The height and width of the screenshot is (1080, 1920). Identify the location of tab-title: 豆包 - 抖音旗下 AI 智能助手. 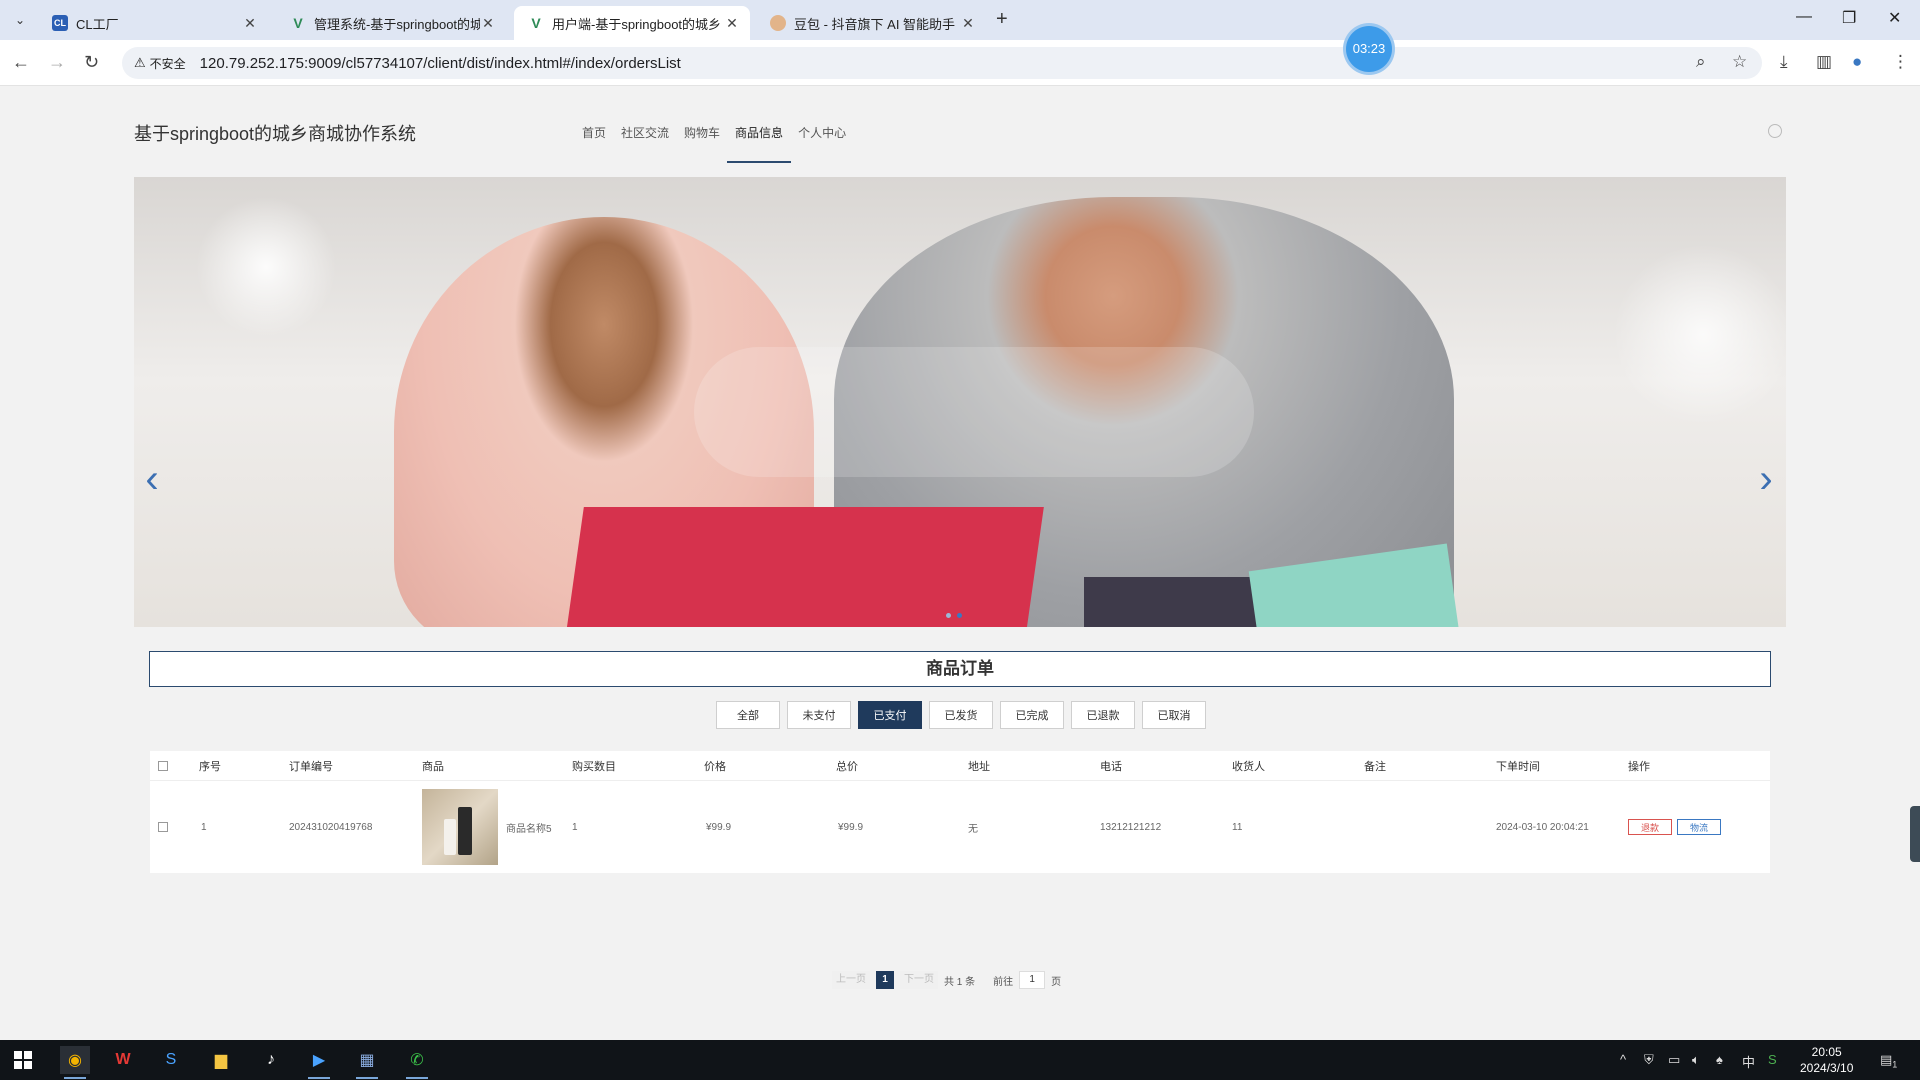
(875, 24).